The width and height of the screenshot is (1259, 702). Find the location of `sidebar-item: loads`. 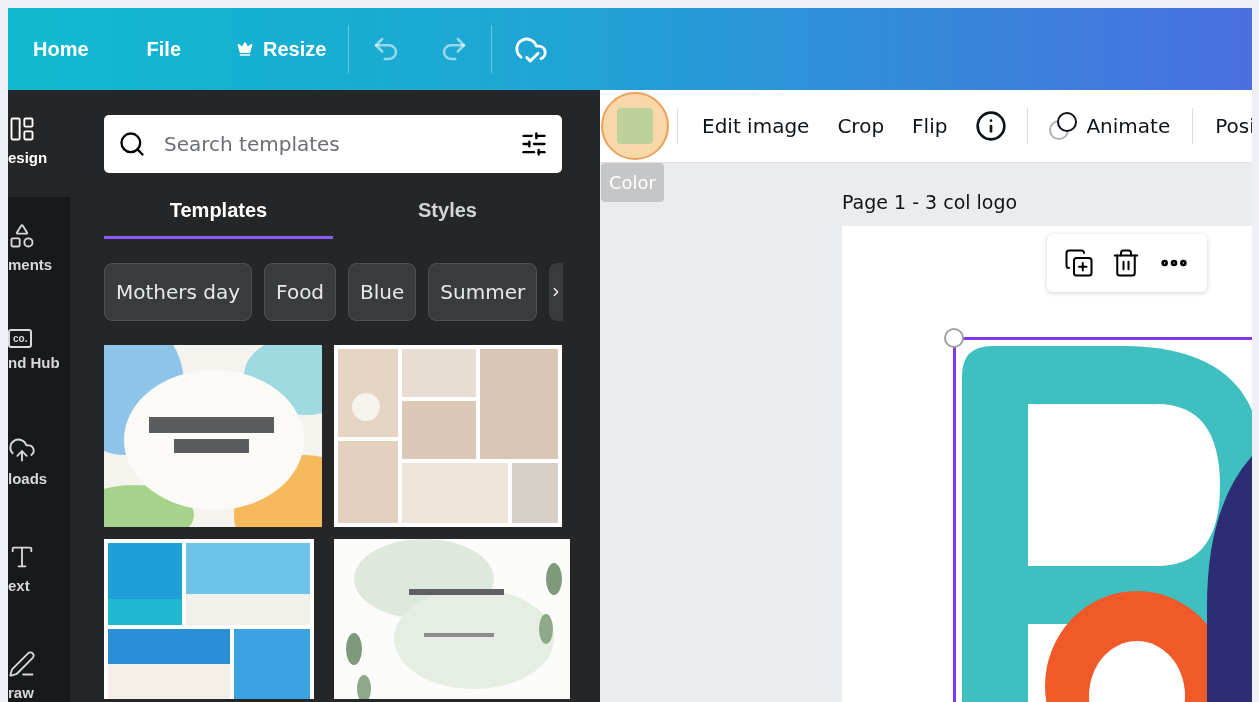

sidebar-item: loads is located at coordinates (39, 464).